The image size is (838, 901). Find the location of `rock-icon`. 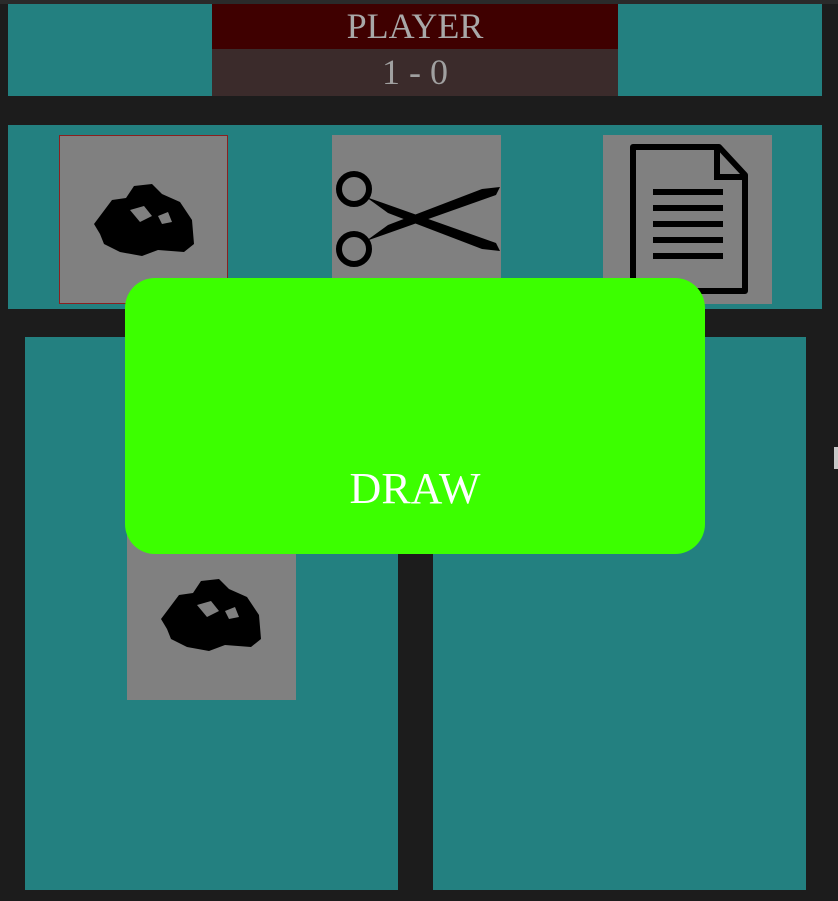

rock-icon is located at coordinates (211, 615).